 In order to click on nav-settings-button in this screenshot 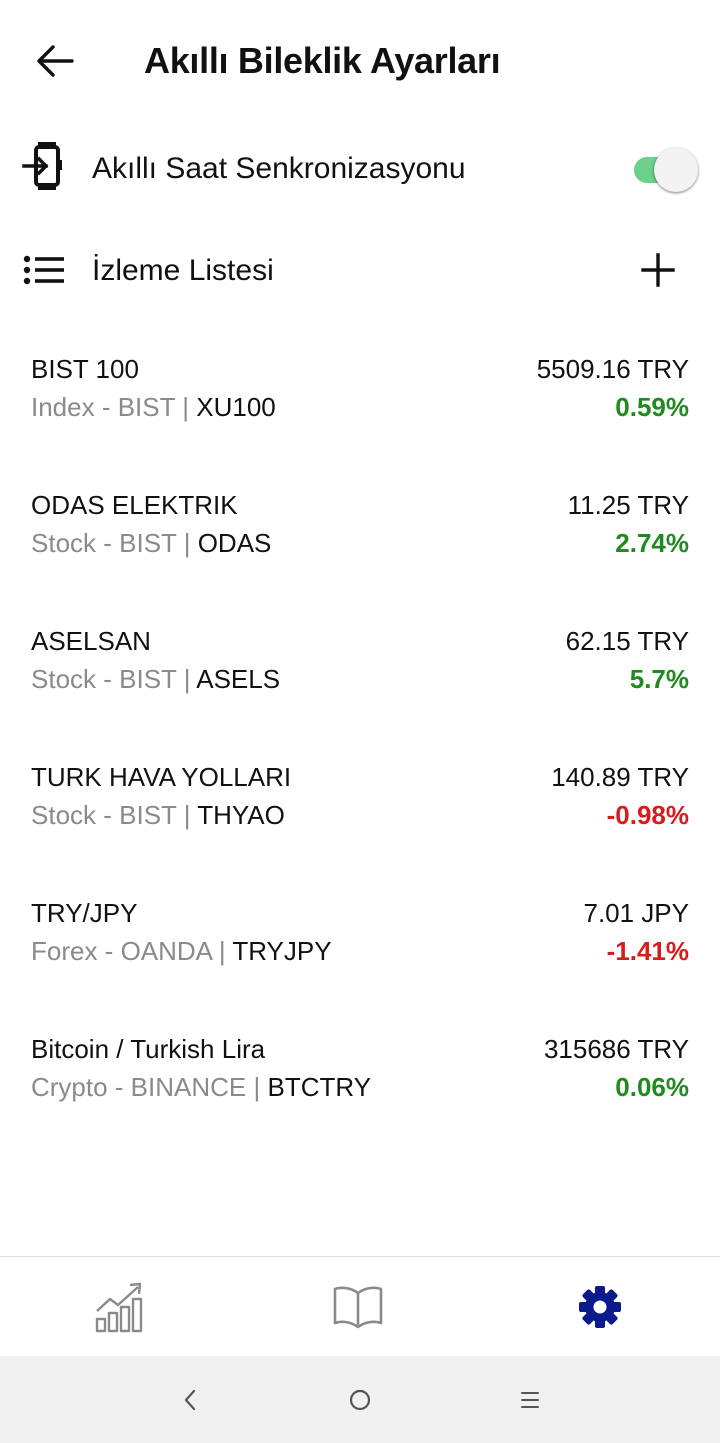, I will do `click(600, 1307)`.